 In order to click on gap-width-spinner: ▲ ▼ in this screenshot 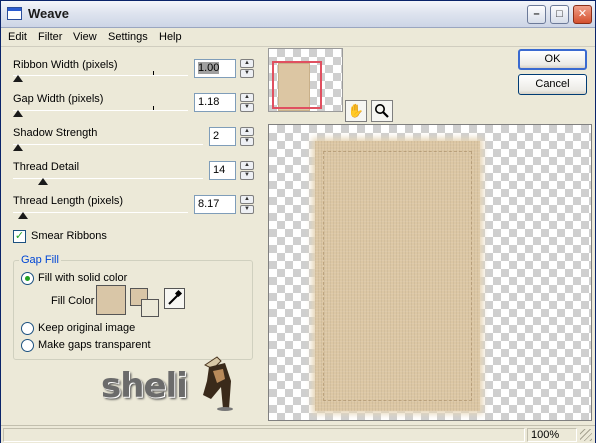, I will do `click(247, 102)`.